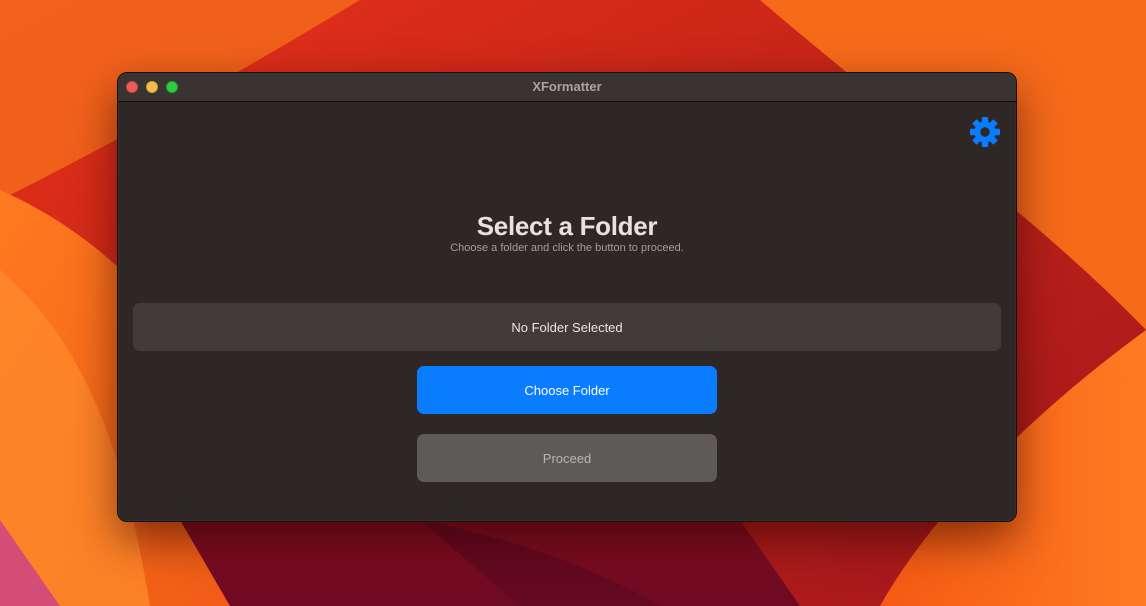  I want to click on settings-button, so click(985, 132).